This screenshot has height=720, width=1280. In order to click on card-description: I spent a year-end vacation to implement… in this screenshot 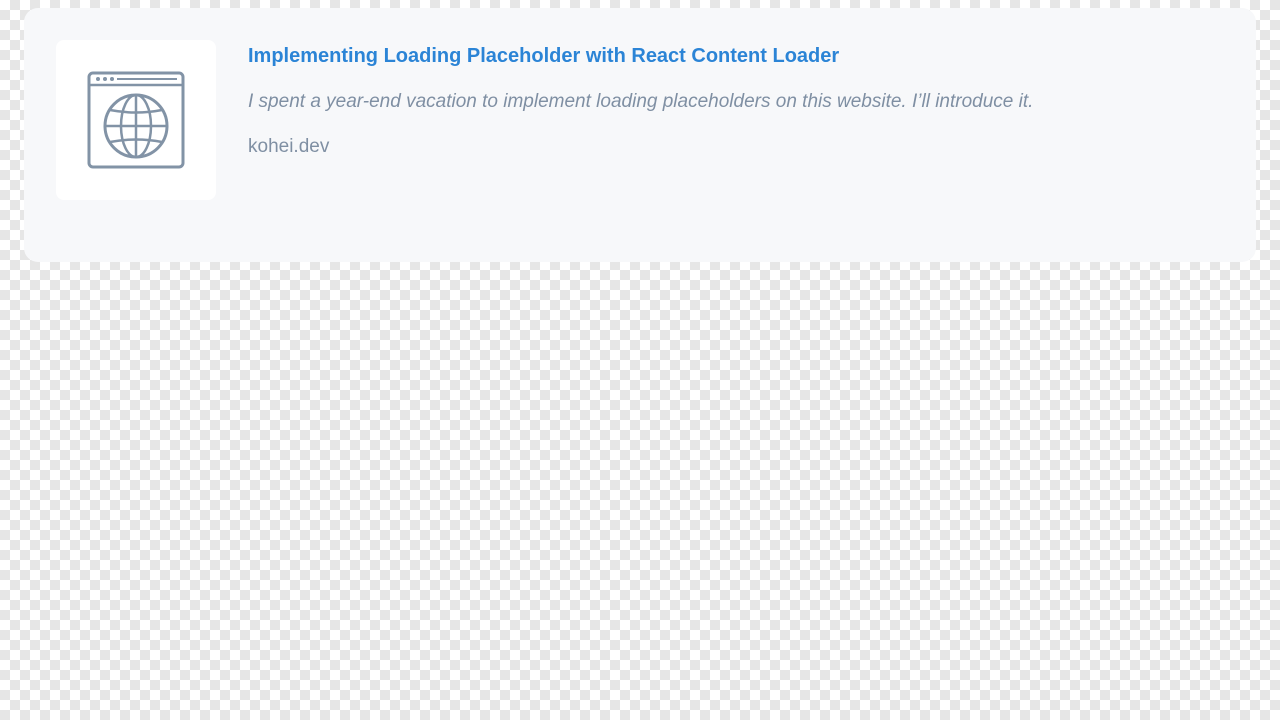, I will do `click(641, 101)`.